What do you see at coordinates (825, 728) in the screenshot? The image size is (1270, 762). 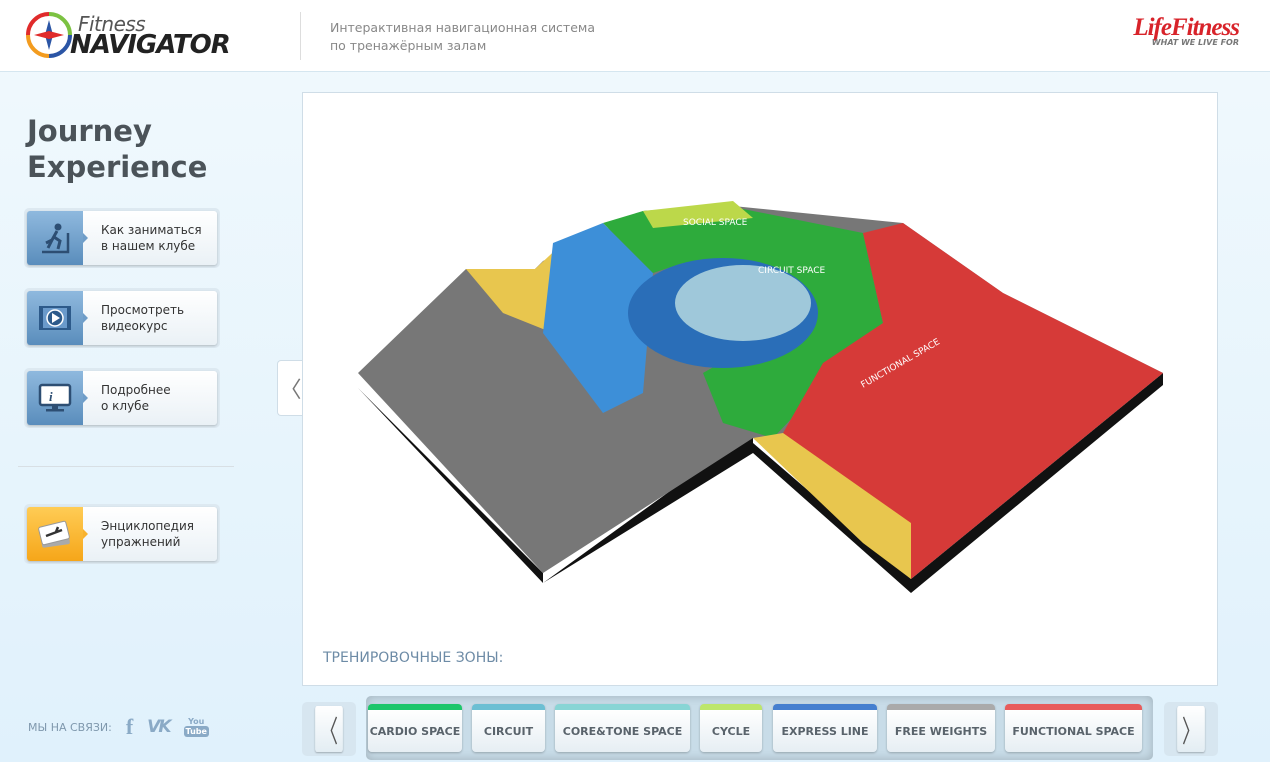 I see `zone-tab-express-line: EXPRESS LINE` at bounding box center [825, 728].